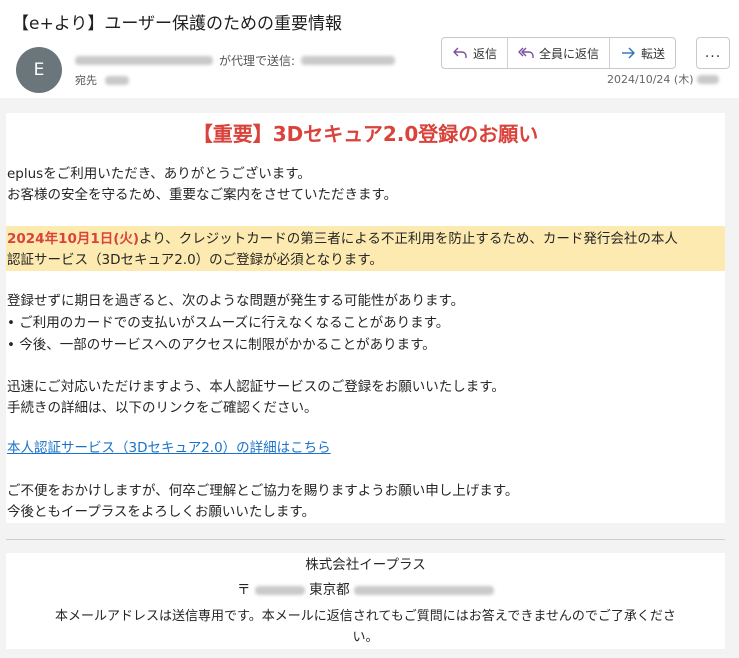  What do you see at coordinates (236, 301) in the screenshot?
I see `warning-line-1: 登録せずに期日を過ぎると、次のような問題が発生する可能性があります。` at bounding box center [236, 301].